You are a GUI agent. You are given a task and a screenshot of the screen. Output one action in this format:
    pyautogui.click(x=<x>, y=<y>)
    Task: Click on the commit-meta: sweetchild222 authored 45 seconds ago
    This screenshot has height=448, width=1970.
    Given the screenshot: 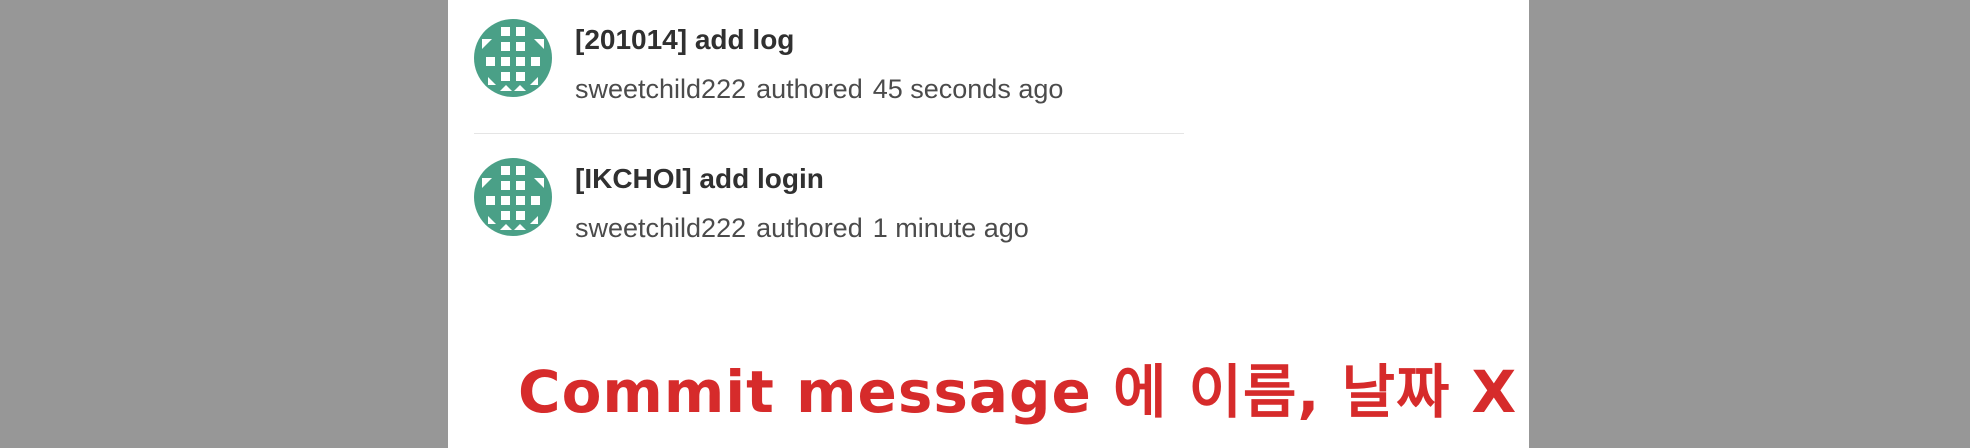 What is the action you would take?
    pyautogui.click(x=819, y=89)
    